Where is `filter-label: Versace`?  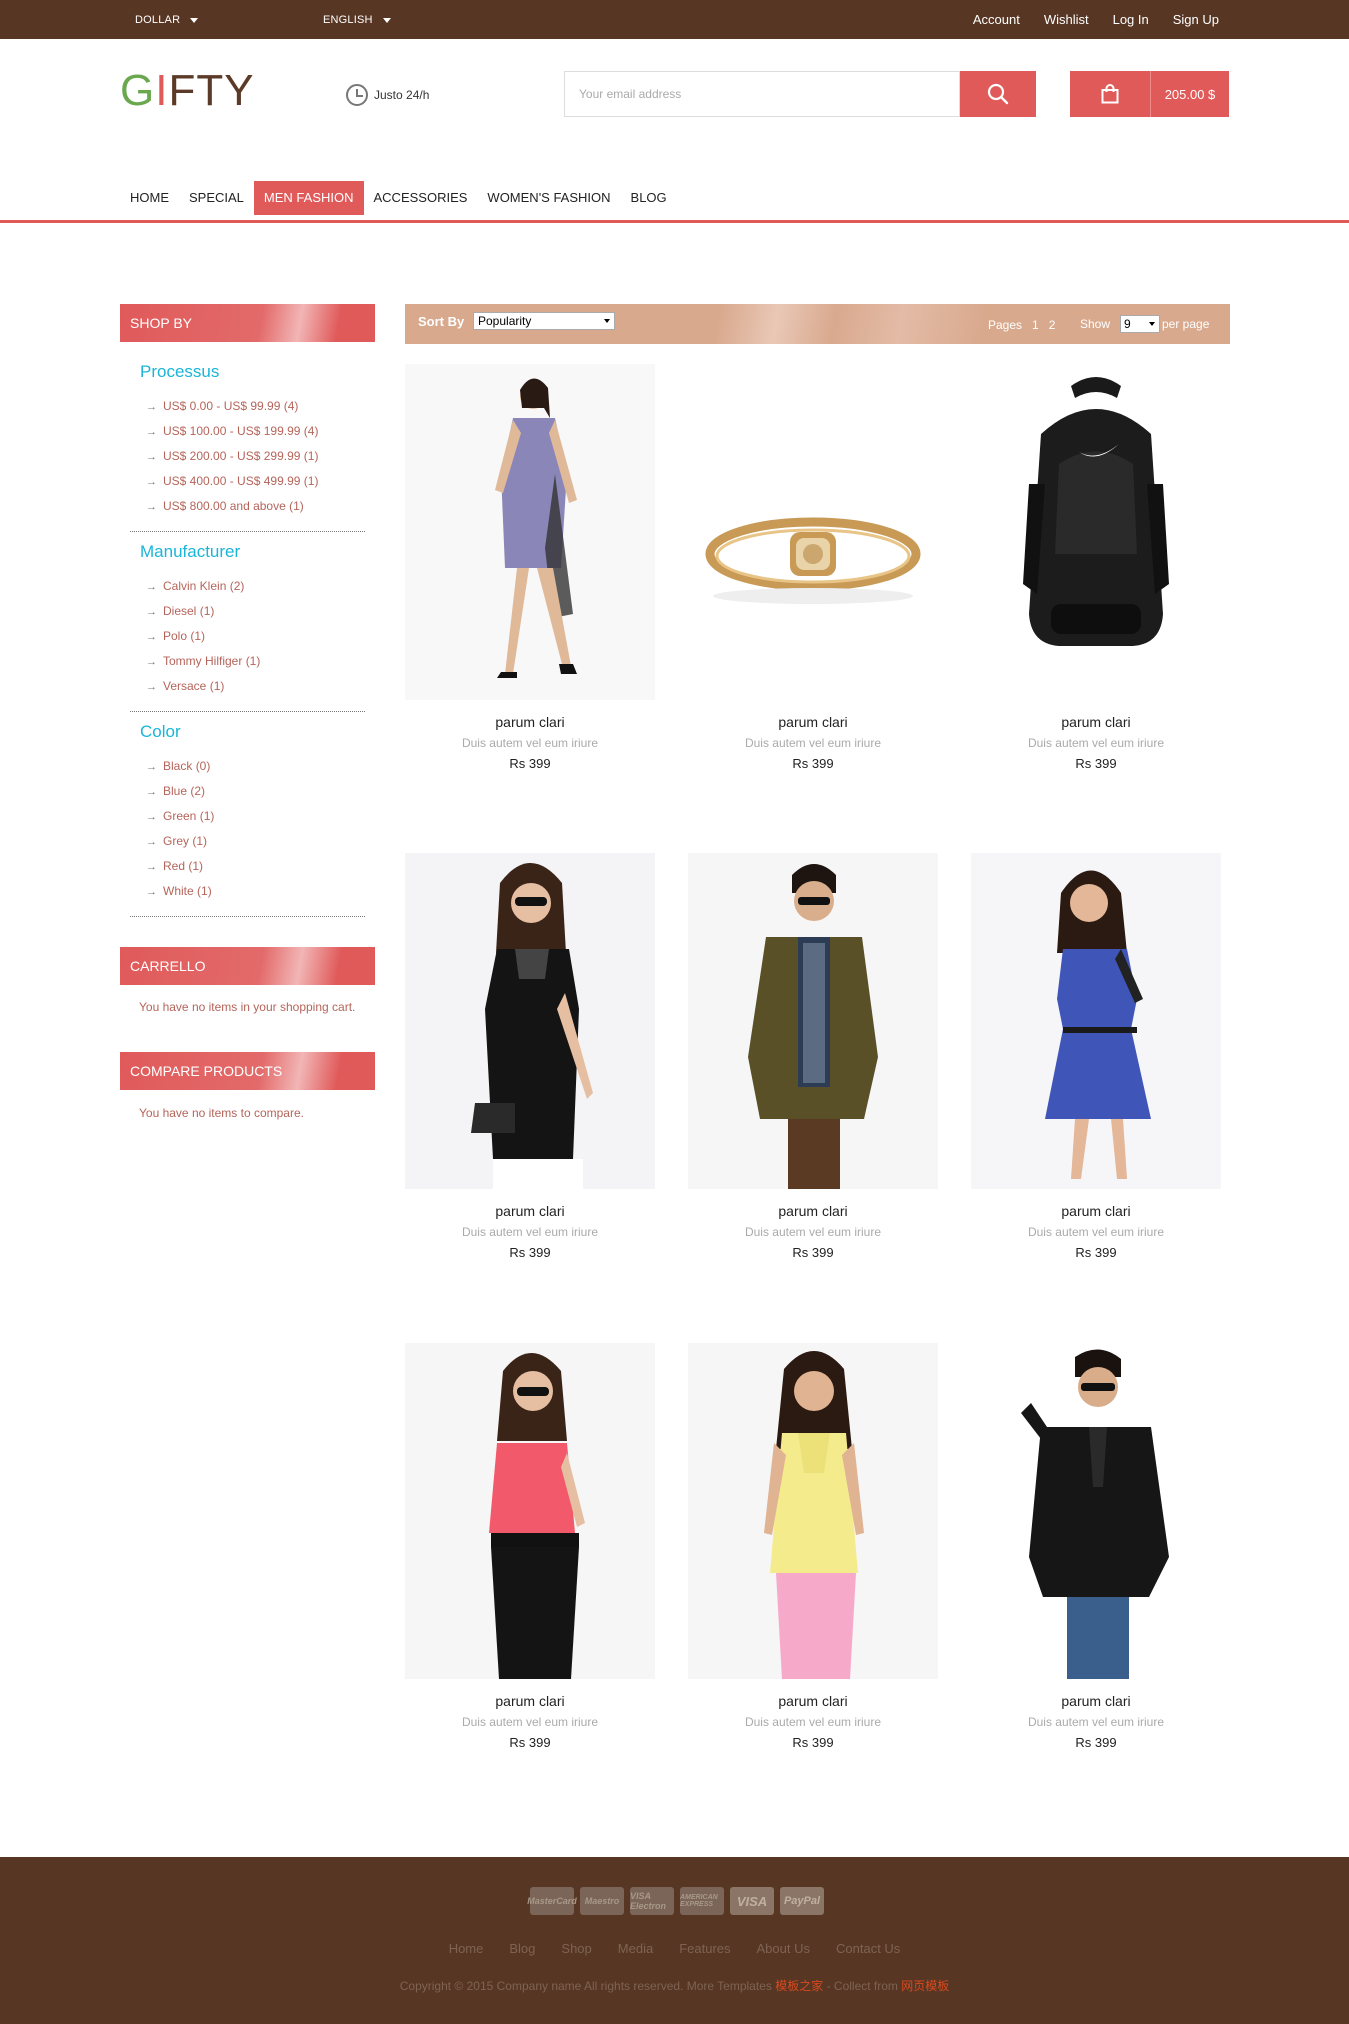 filter-label: Versace is located at coordinates (185, 686).